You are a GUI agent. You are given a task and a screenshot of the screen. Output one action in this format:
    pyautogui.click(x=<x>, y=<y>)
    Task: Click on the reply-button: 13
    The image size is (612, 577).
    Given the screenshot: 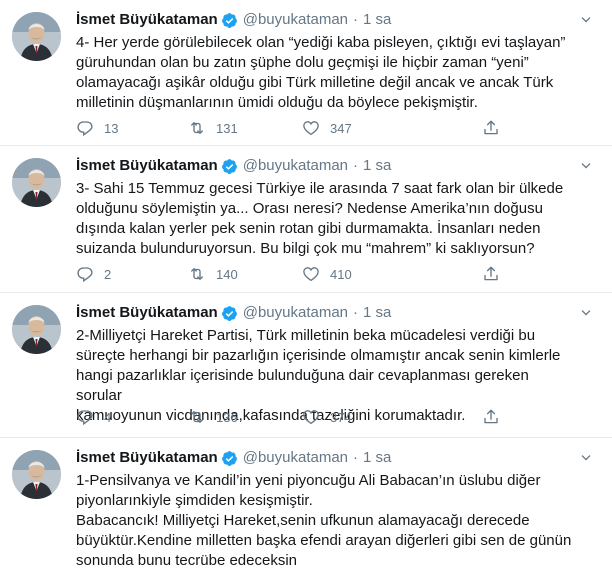 What is the action you would take?
    pyautogui.click(x=97, y=128)
    